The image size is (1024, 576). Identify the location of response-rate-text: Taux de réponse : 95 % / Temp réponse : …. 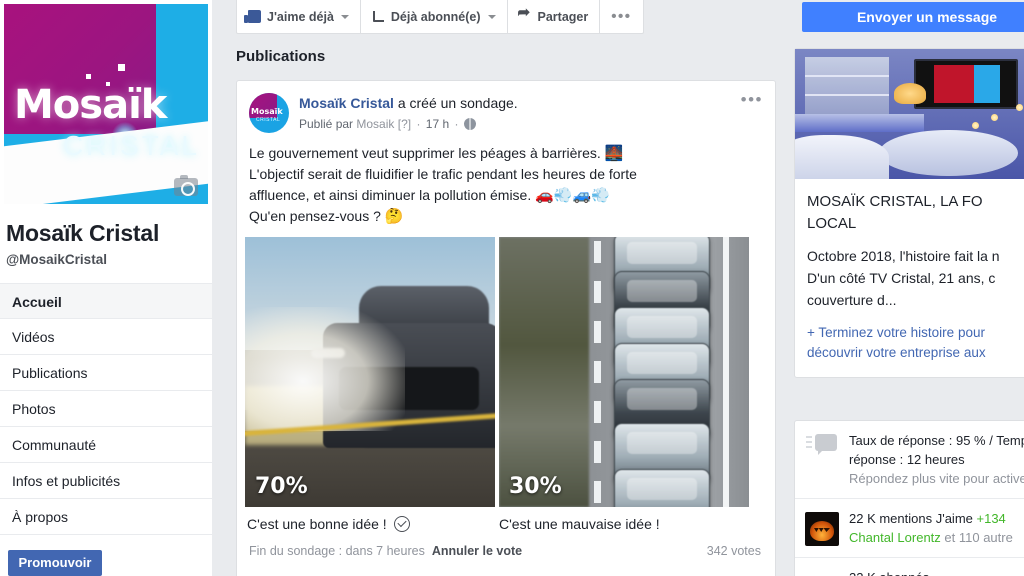
(936, 459).